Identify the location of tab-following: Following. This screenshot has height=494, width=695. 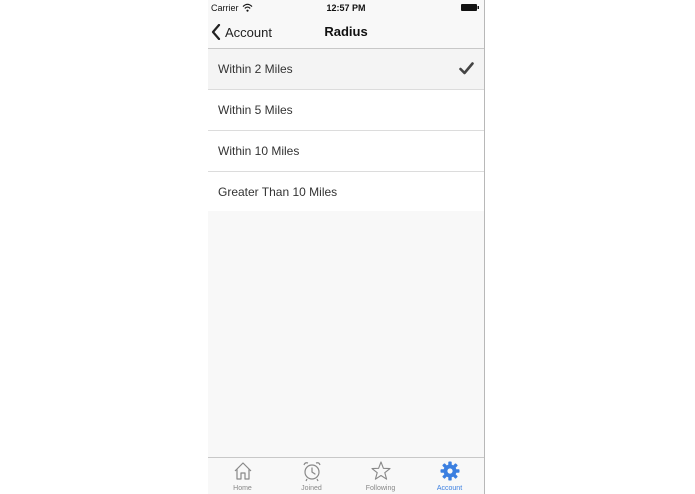
(380, 476).